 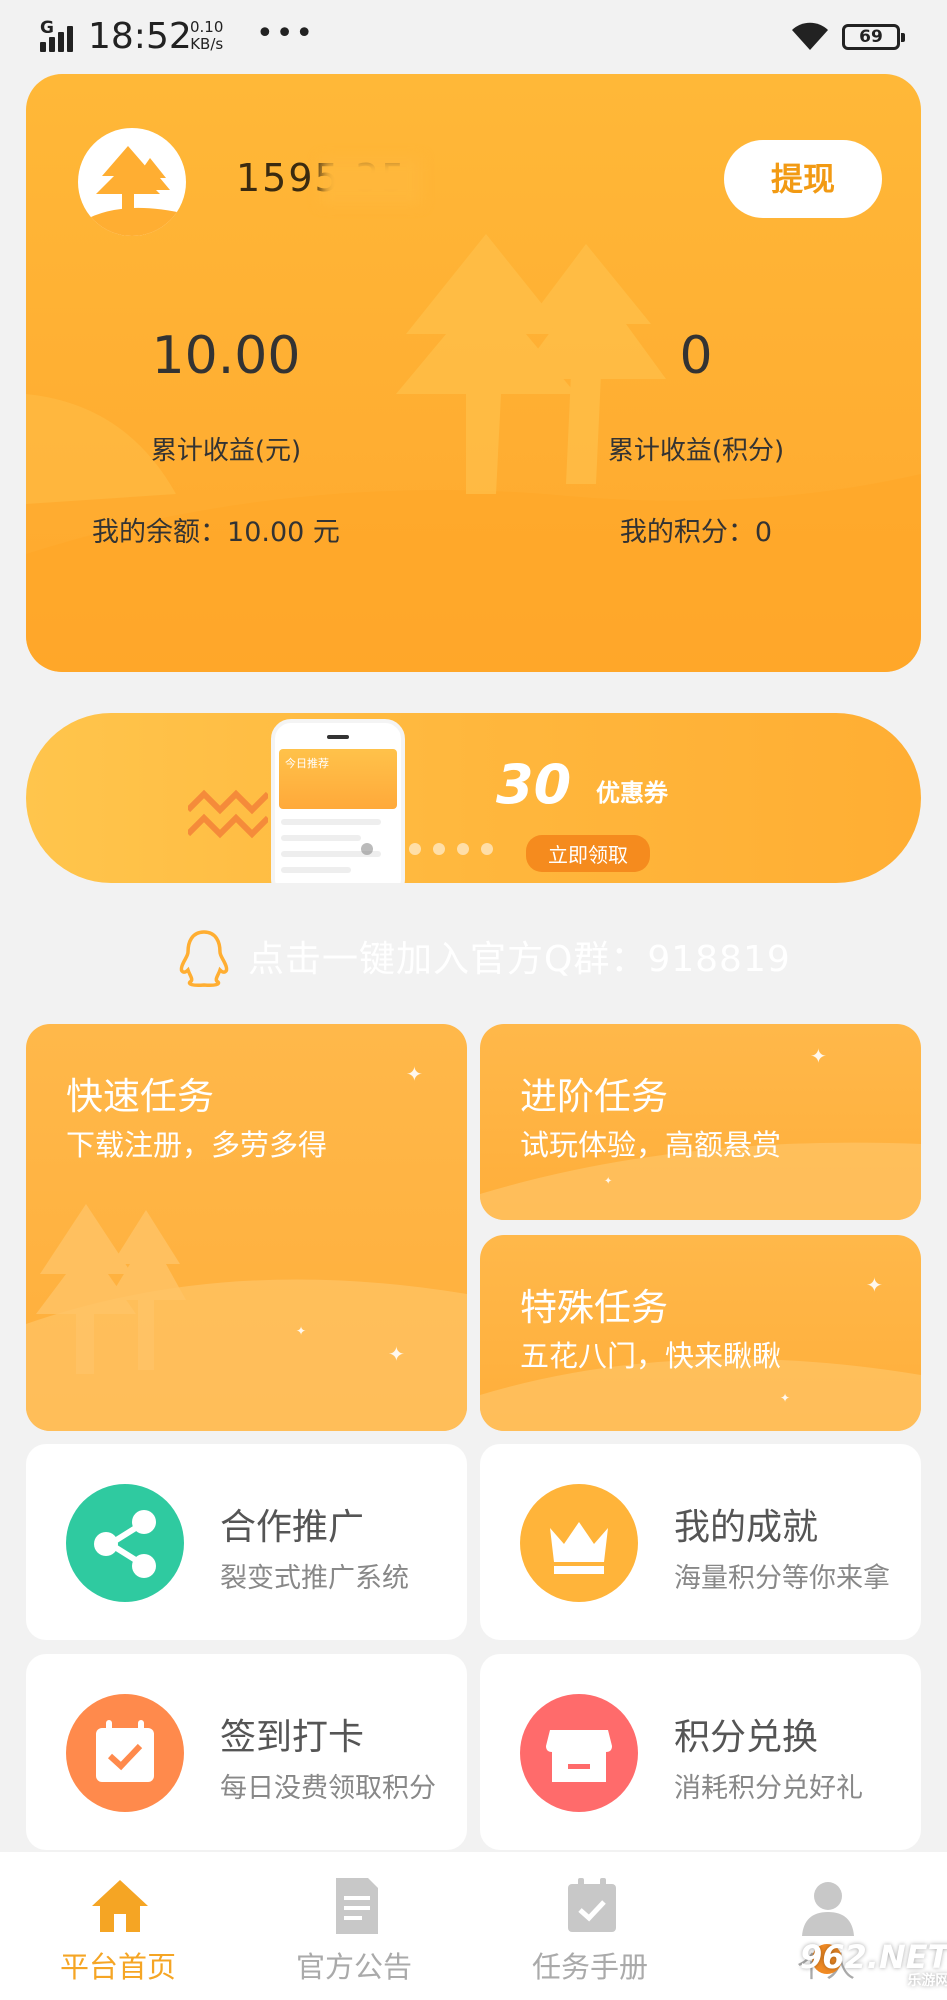 What do you see at coordinates (125, 1543) in the screenshot?
I see `share-icon` at bounding box center [125, 1543].